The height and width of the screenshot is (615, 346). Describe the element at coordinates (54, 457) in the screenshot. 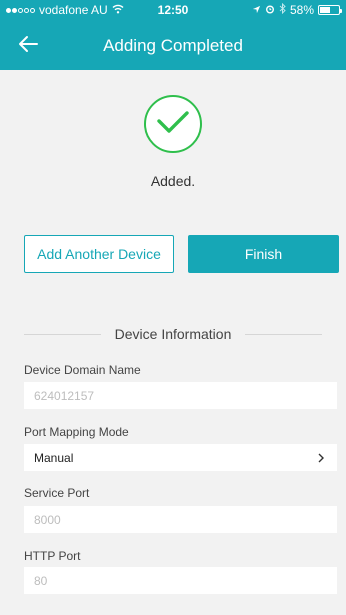

I see `port-mapping-value: Manual` at that location.